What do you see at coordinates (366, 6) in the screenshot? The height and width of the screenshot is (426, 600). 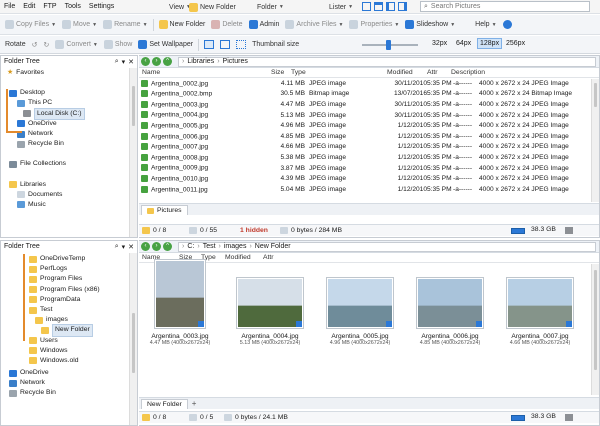 I see `layout-single-icon` at bounding box center [366, 6].